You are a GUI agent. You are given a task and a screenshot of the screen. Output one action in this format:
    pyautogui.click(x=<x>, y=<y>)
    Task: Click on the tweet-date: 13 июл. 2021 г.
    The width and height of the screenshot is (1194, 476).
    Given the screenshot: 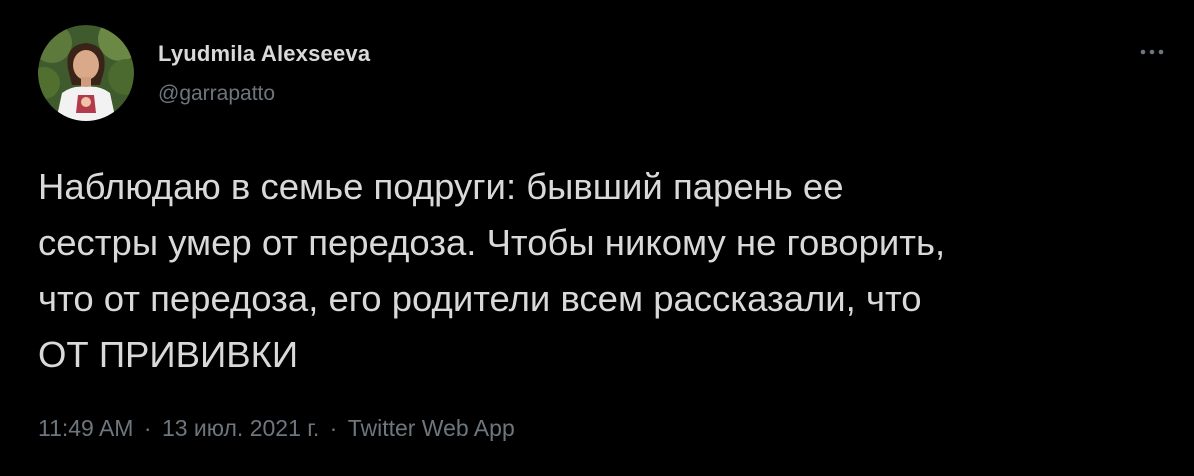 What is the action you would take?
    pyautogui.click(x=240, y=428)
    